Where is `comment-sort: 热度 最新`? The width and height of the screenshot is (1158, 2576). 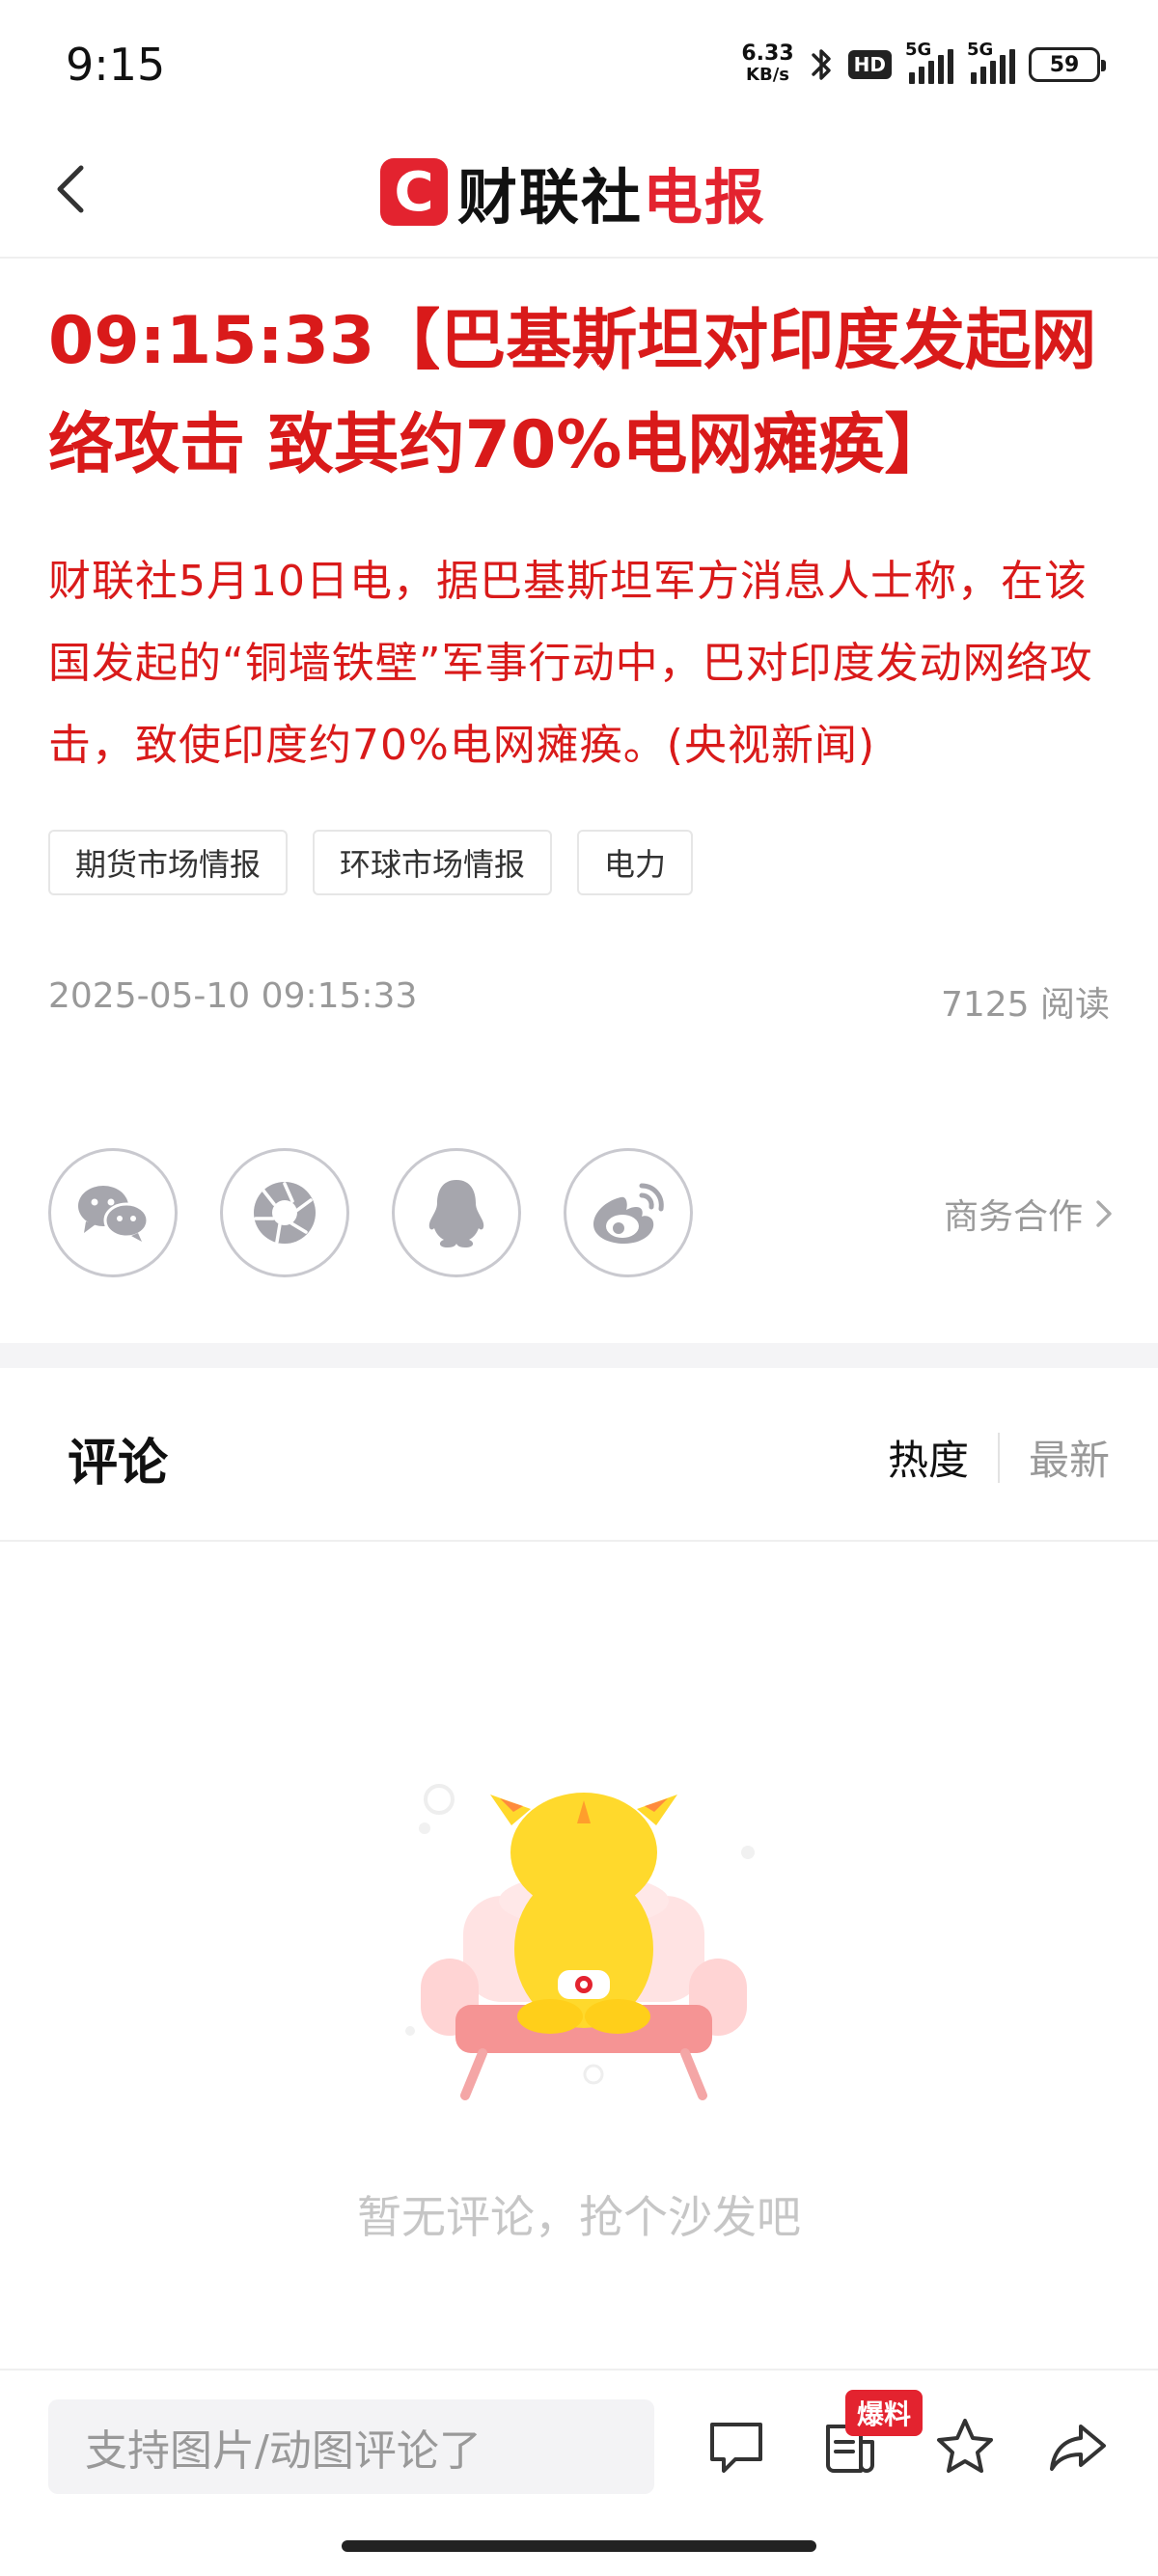 comment-sort: 热度 最新 is located at coordinates (999, 1457).